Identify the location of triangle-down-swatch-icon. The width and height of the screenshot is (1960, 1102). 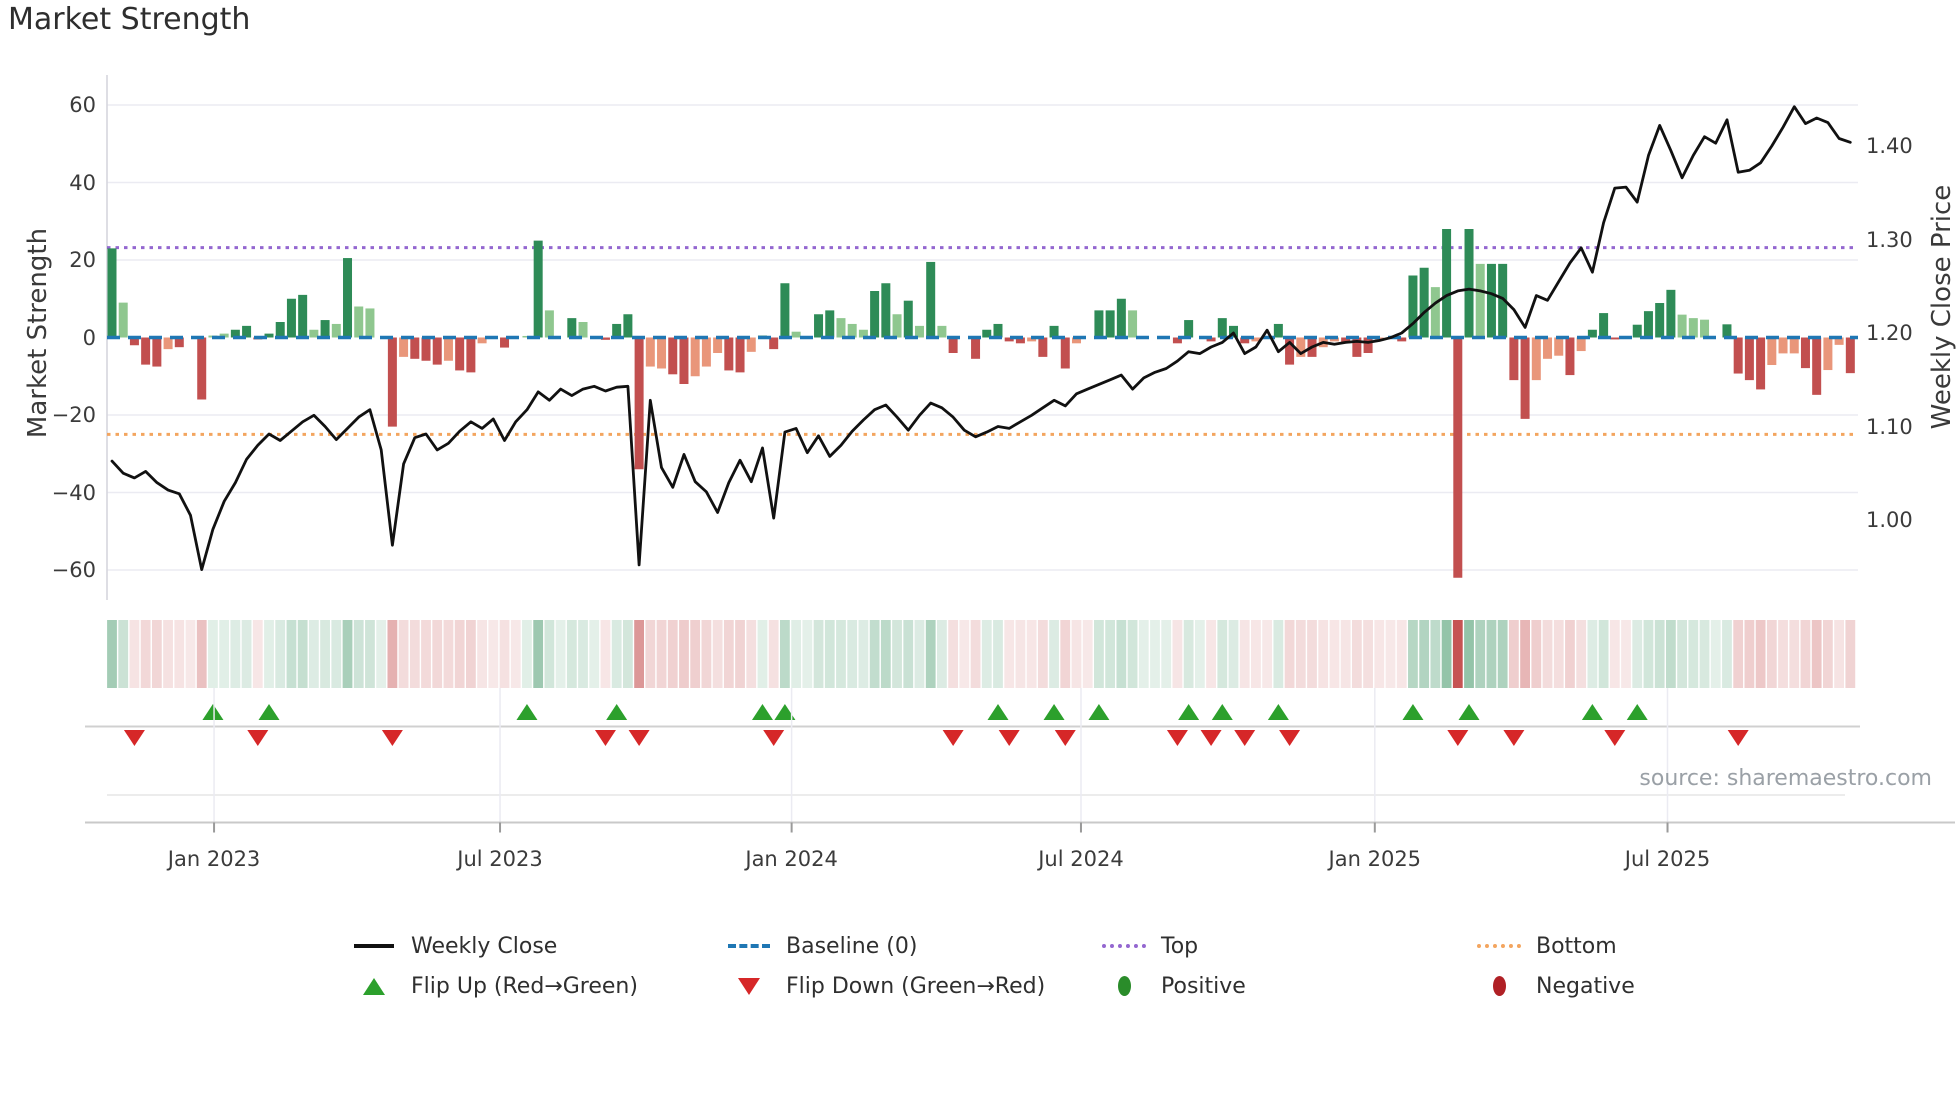
(749, 986).